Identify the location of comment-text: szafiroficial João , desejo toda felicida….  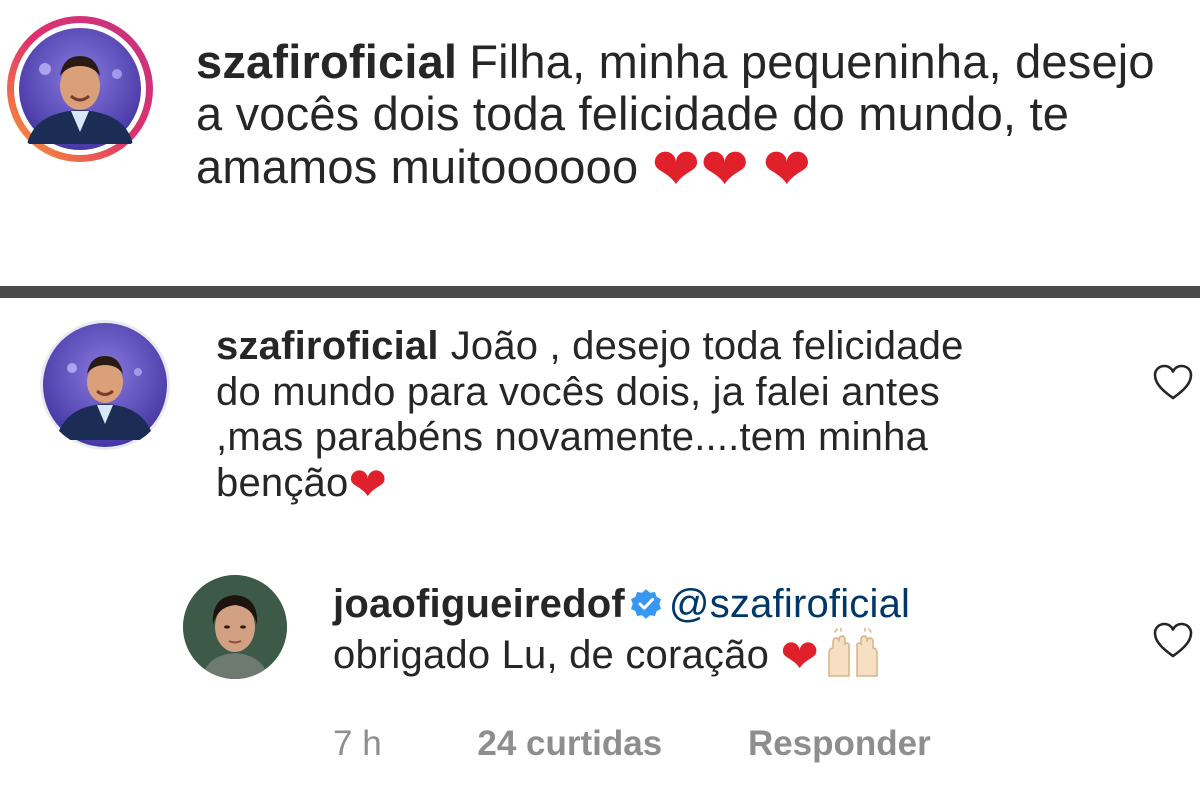
(596, 415).